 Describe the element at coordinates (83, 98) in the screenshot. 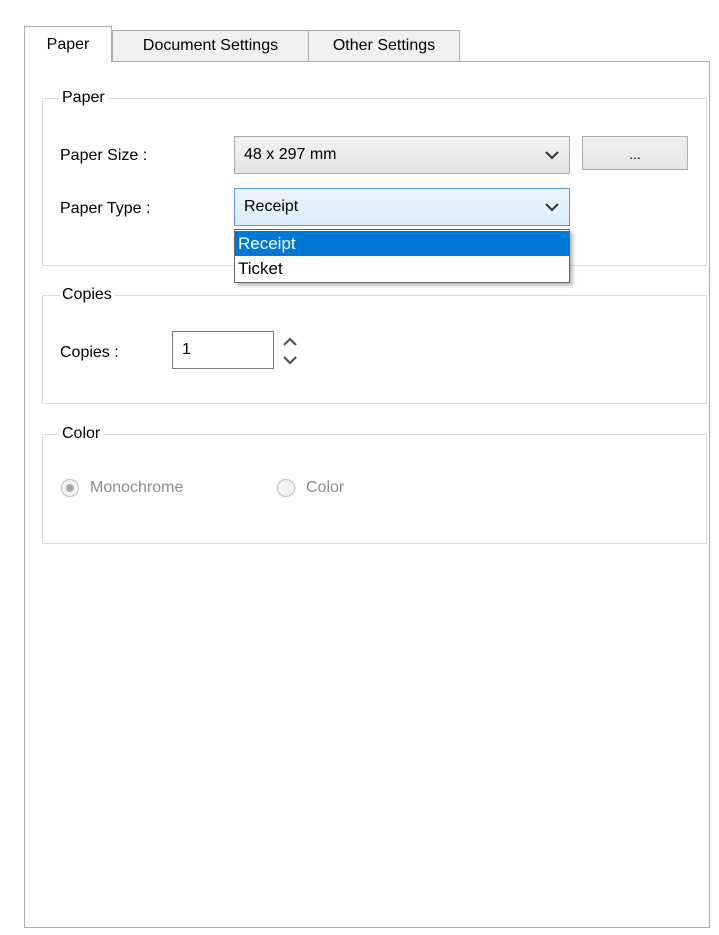

I see `paper-group-title: Paper` at that location.